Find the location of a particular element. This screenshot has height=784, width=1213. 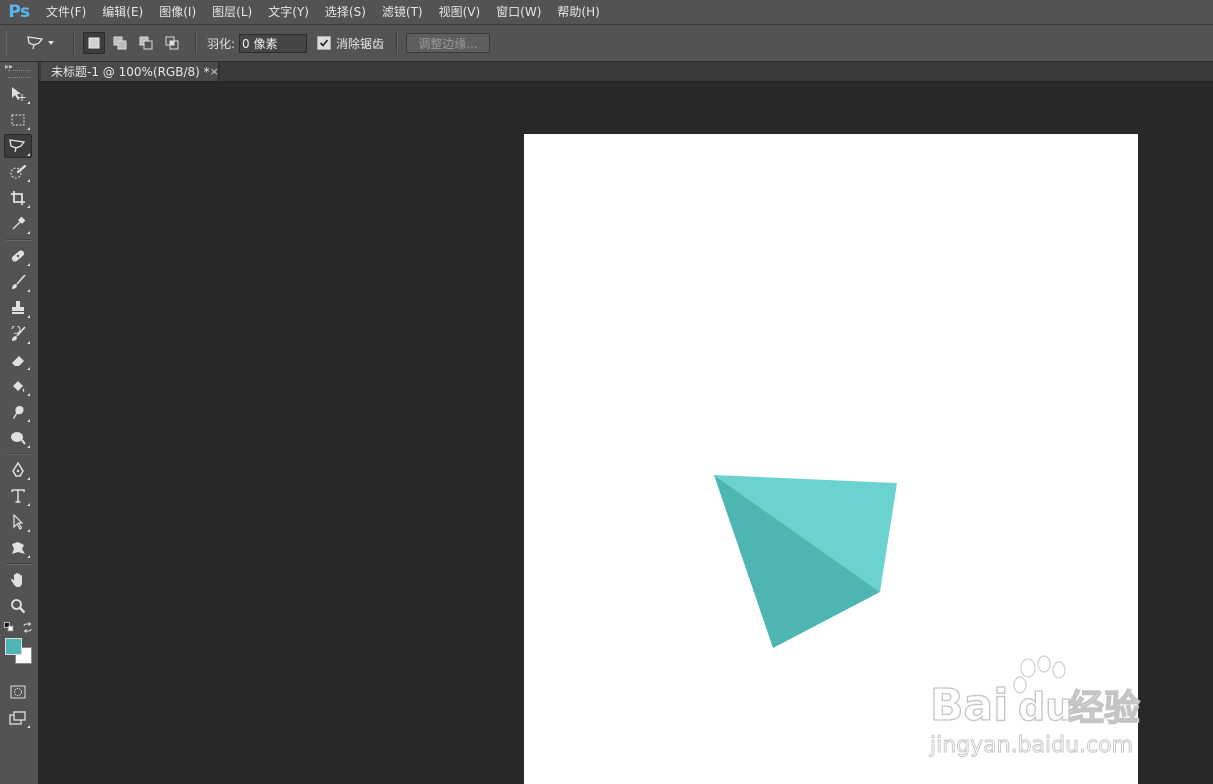

photoshop-logo: Ps is located at coordinates (19, 12).